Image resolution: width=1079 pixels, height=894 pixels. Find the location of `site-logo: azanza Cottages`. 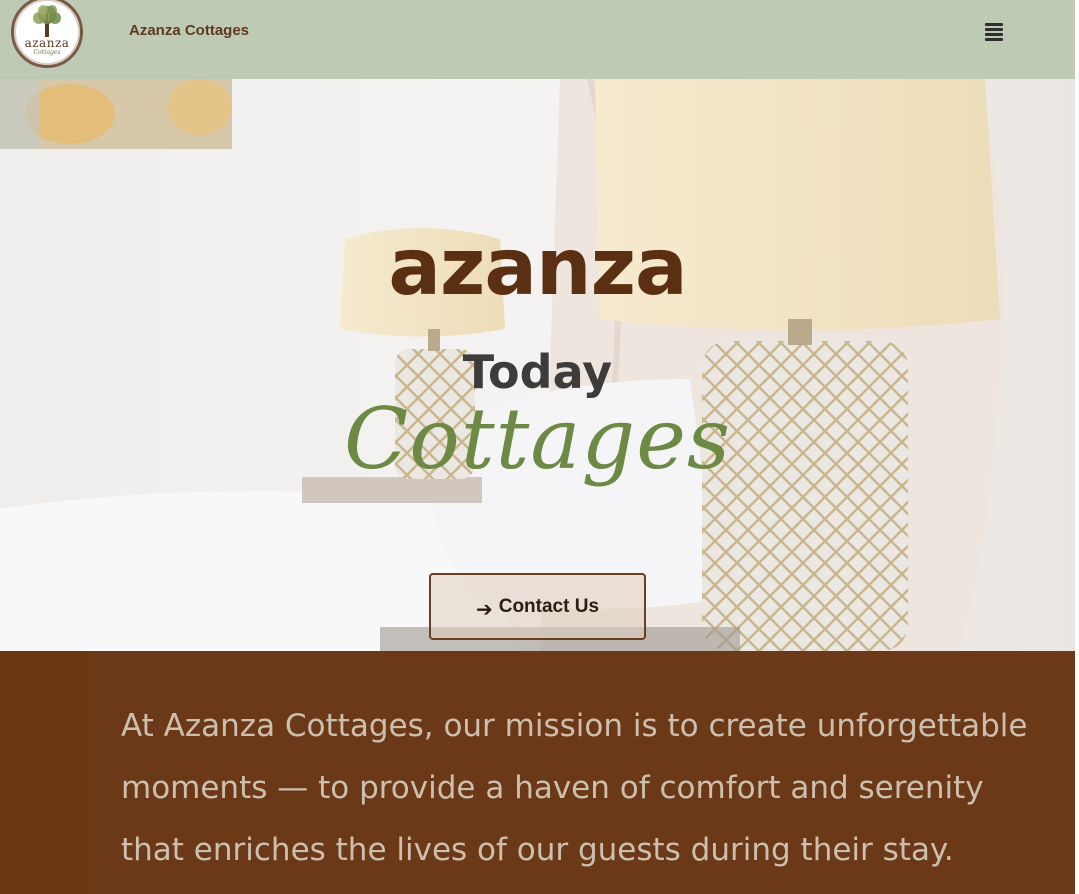

site-logo: azanza Cottages is located at coordinates (47, 34).